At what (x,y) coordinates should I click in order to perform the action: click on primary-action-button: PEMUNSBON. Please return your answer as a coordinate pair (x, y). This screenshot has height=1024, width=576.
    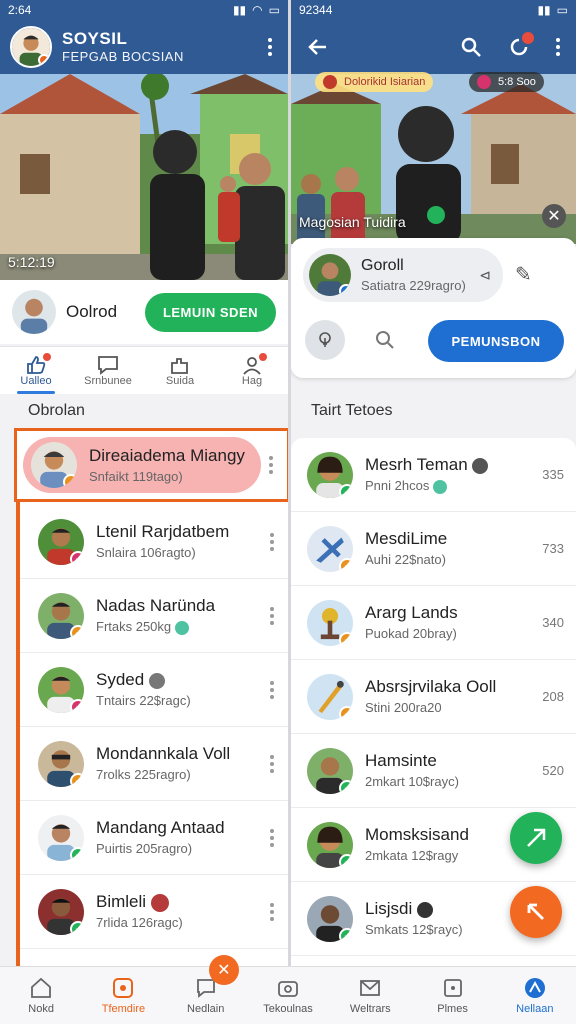
    Looking at the image, I should click on (496, 341).